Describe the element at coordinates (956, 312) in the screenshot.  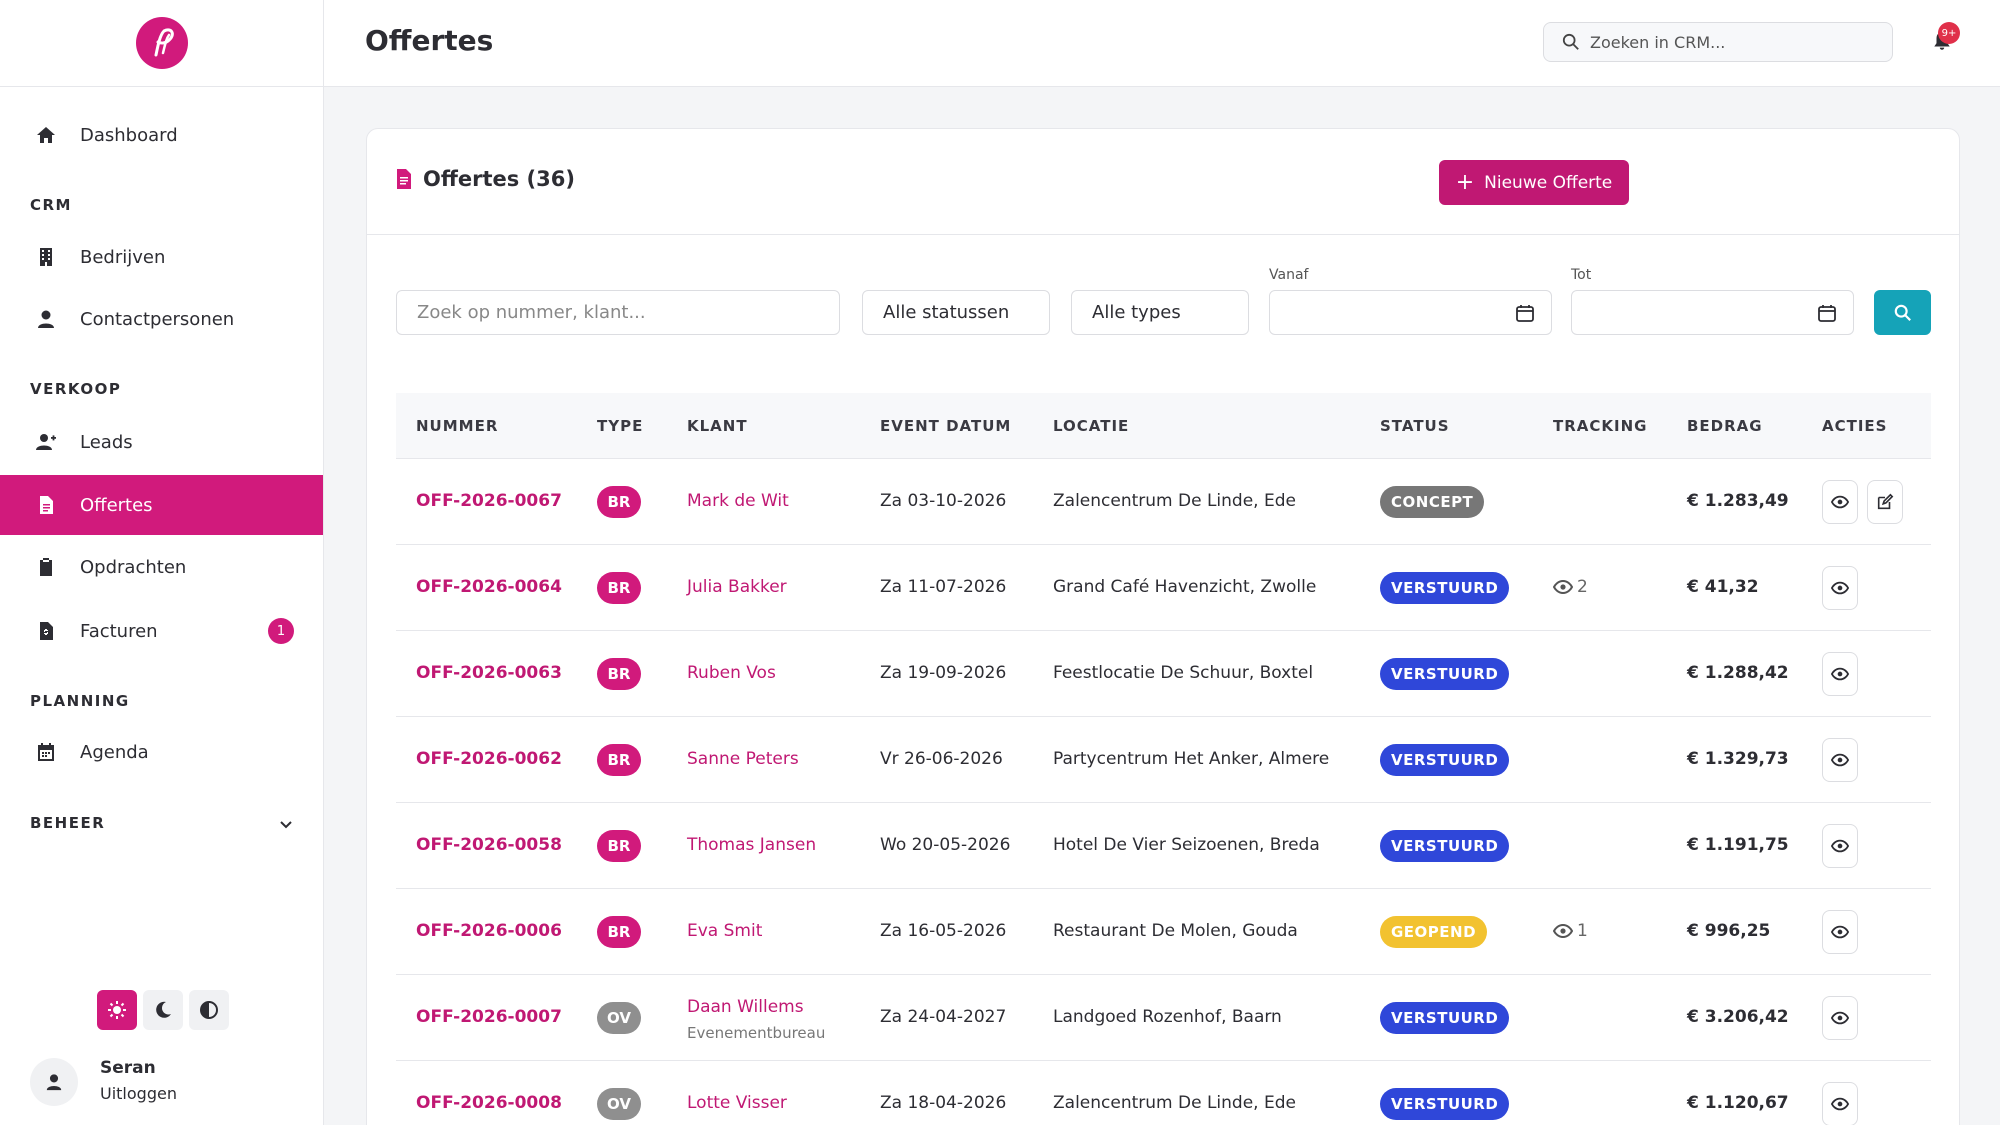
I see `status-select: Alle statussen` at that location.